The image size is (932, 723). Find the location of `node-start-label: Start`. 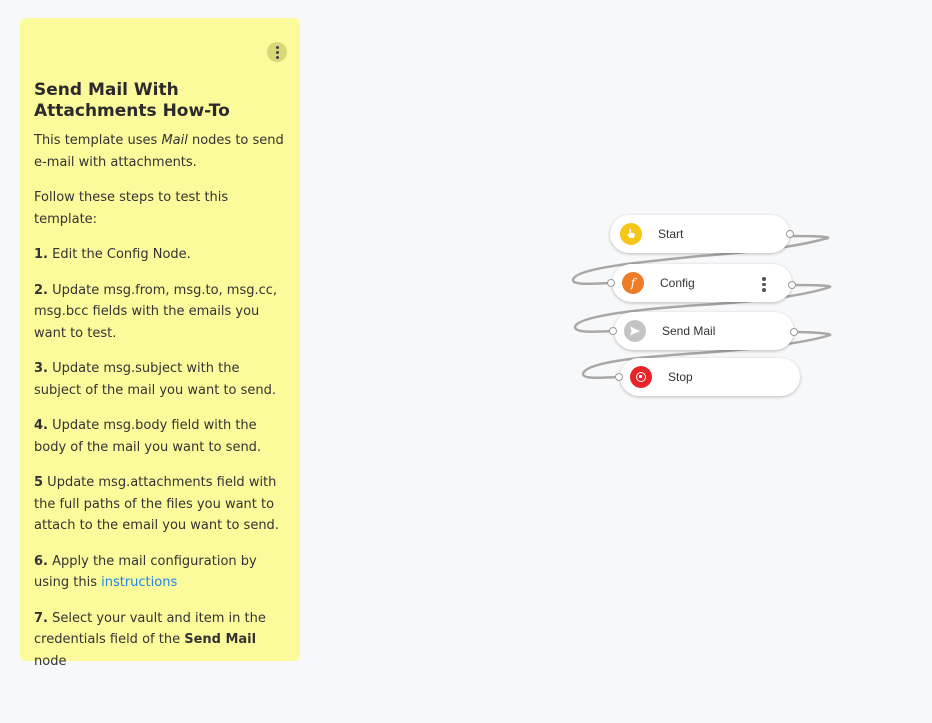

node-start-label: Start is located at coordinates (671, 234).